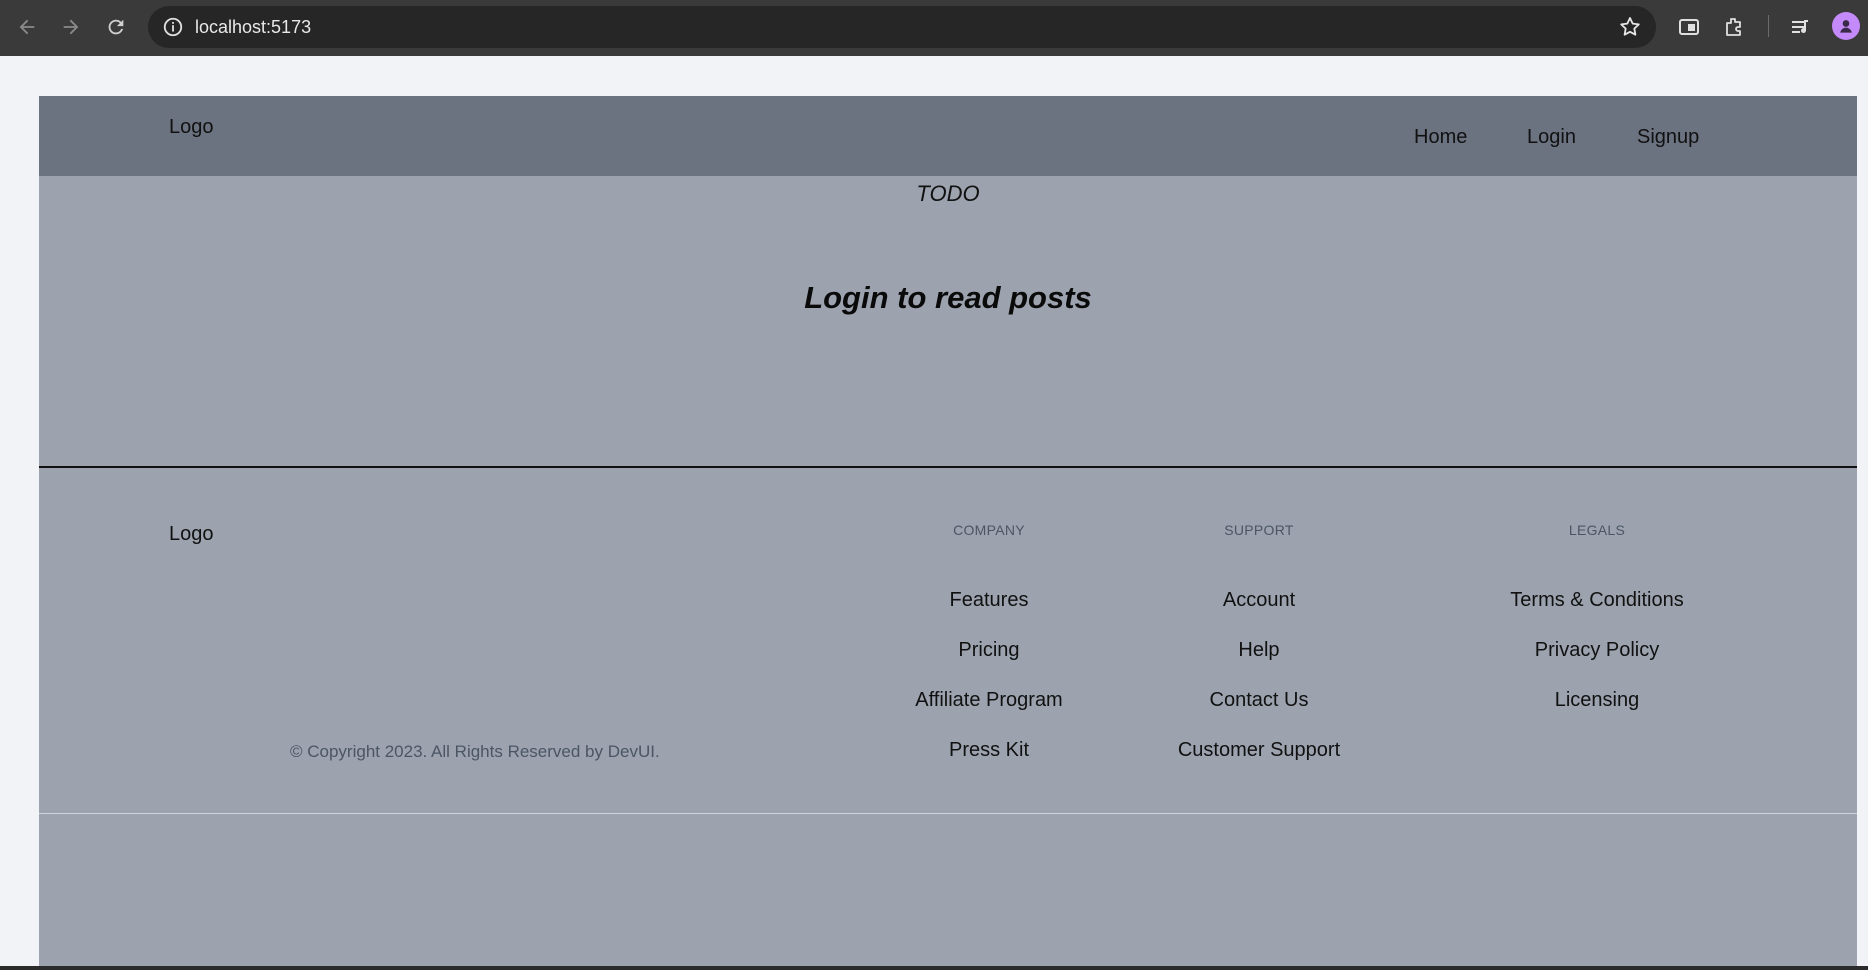  What do you see at coordinates (253, 27) in the screenshot?
I see `url-text: localhost:5173` at bounding box center [253, 27].